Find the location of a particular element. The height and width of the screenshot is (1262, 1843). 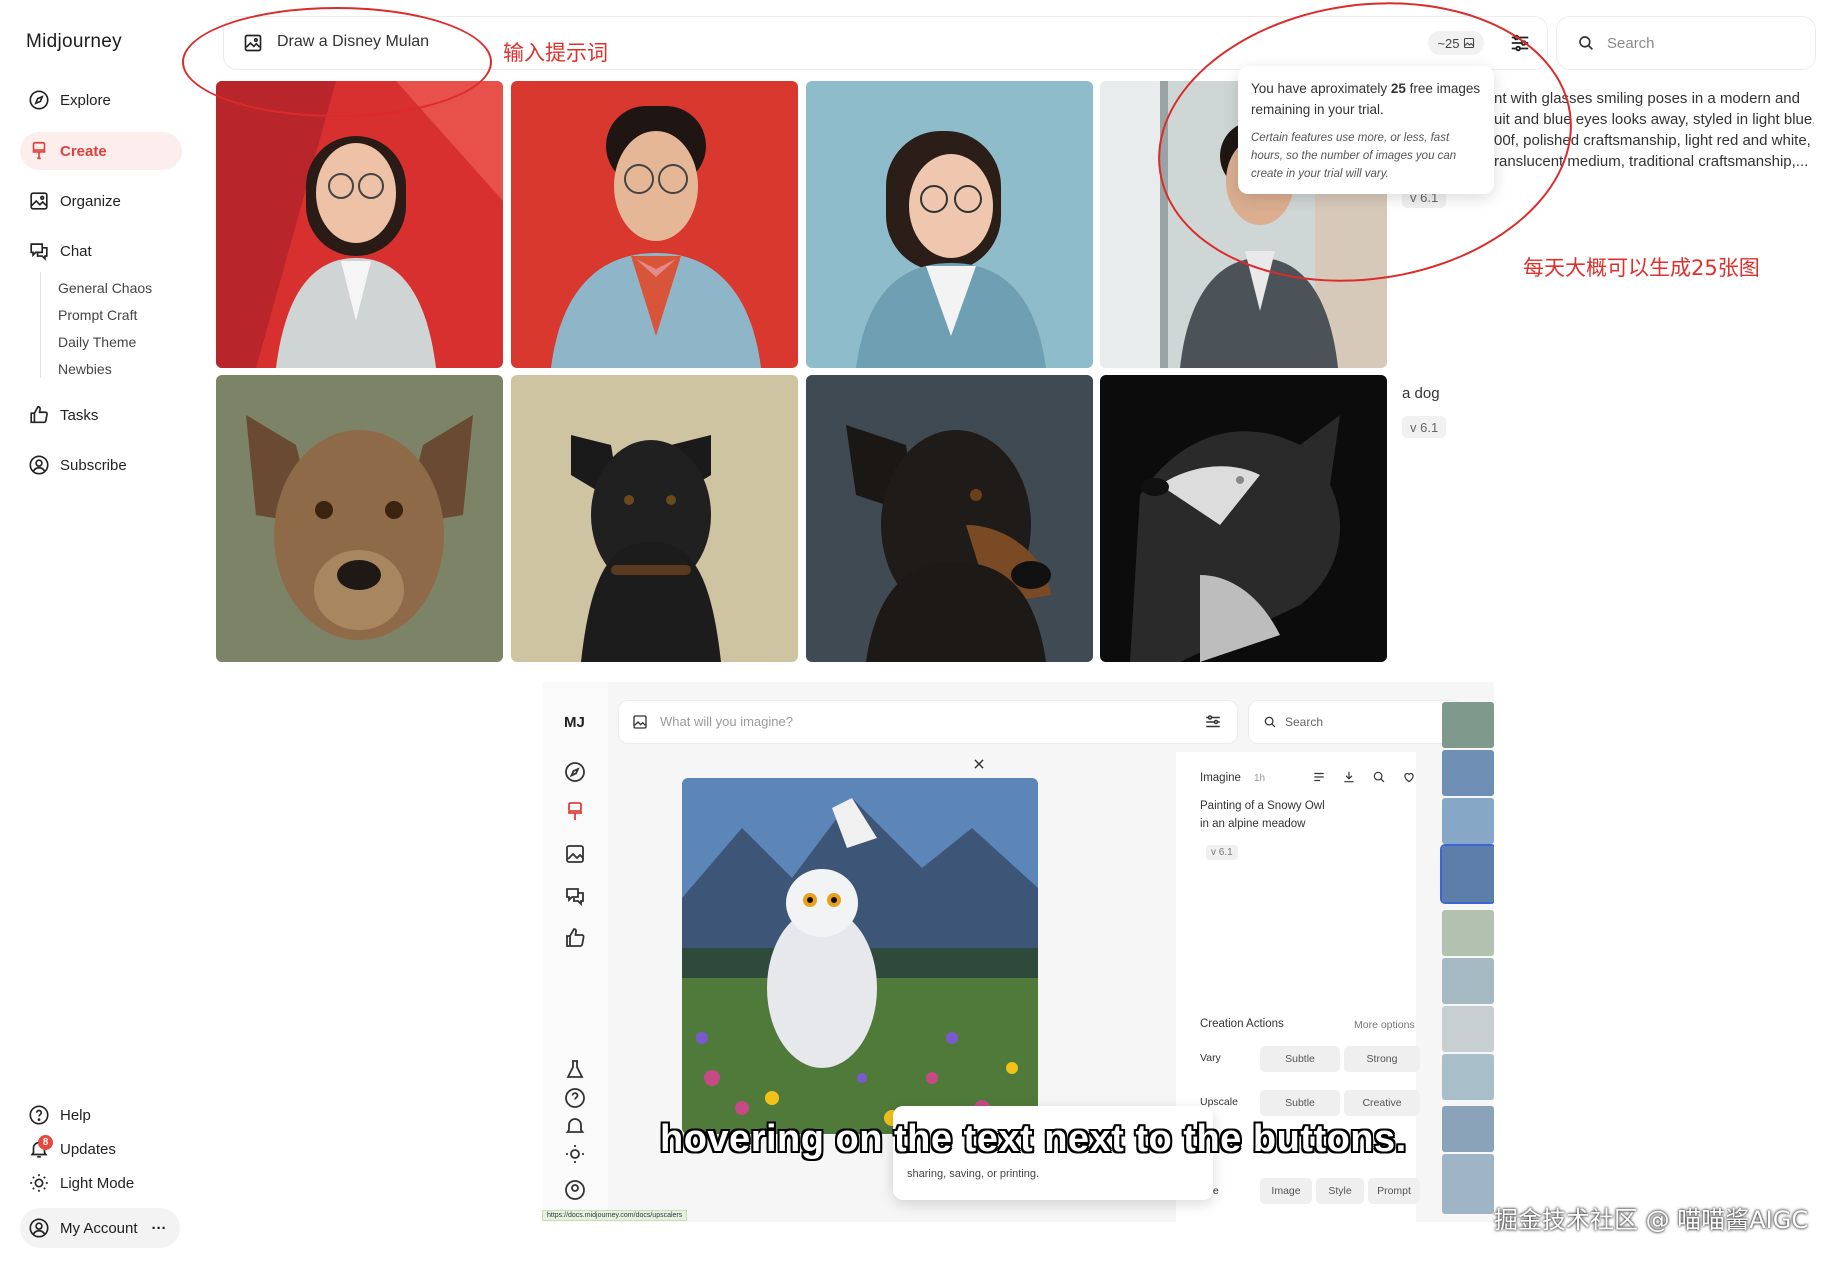

sidebar-item-organize: Organize is located at coordinates (101, 201).